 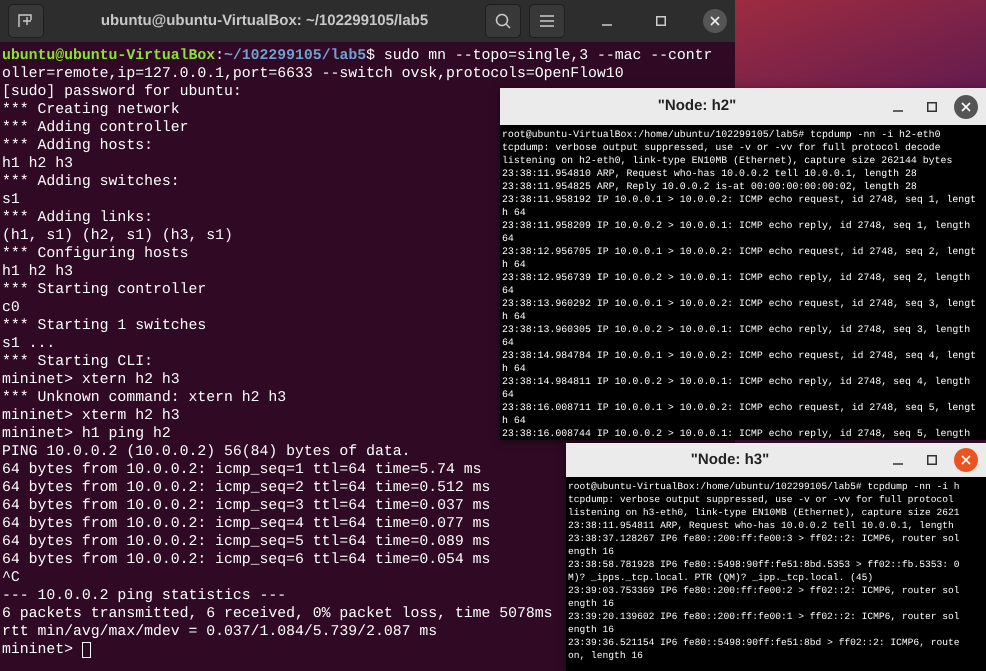 I want to click on window-title: "Node: h2", so click(x=697, y=106).